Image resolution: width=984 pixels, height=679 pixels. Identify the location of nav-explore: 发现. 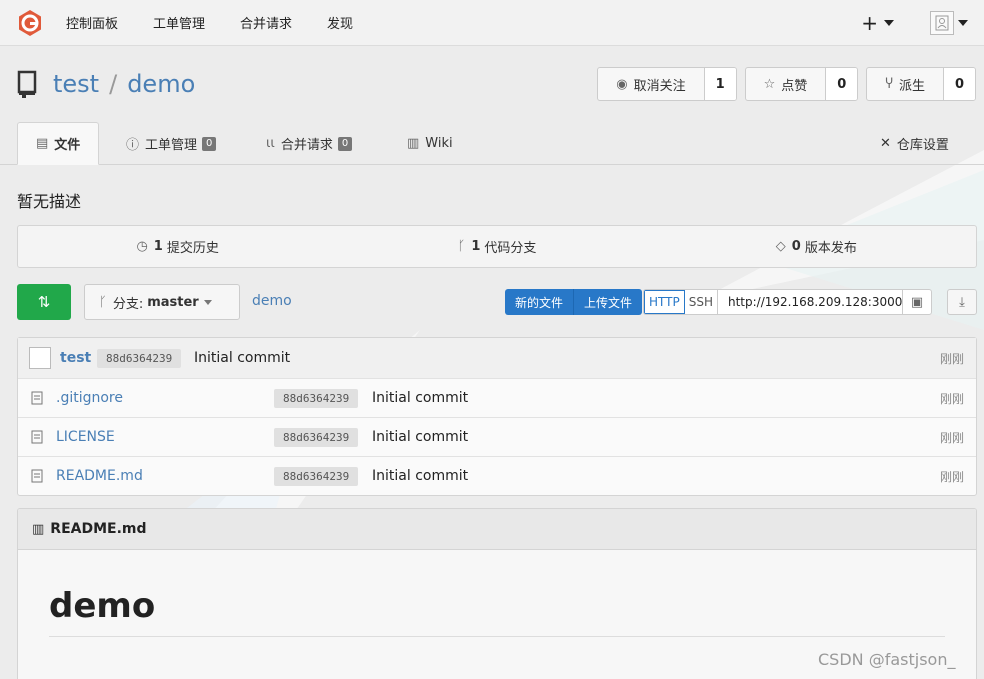
(340, 22).